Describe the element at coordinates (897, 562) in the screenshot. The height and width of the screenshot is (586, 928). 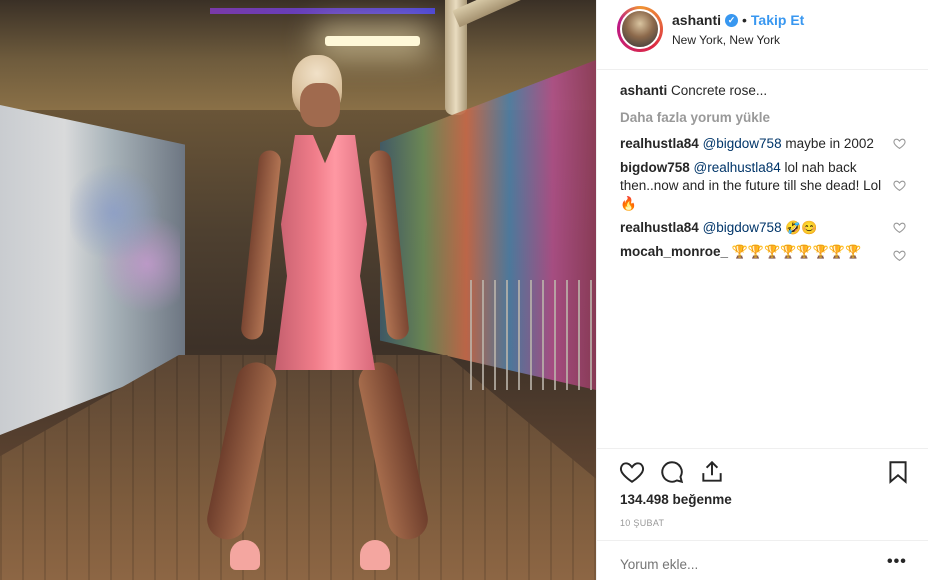
I see `more-icon: •••` at that location.